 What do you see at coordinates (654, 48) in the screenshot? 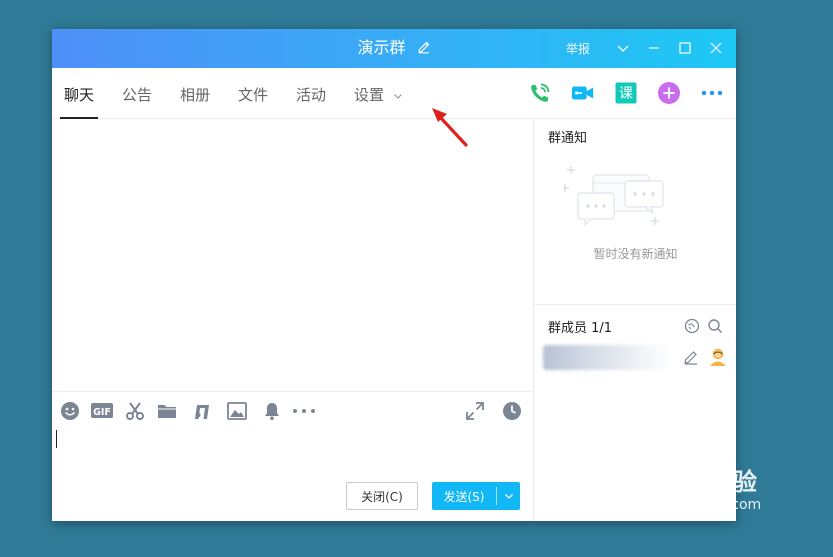
I see `minimize-icon` at bounding box center [654, 48].